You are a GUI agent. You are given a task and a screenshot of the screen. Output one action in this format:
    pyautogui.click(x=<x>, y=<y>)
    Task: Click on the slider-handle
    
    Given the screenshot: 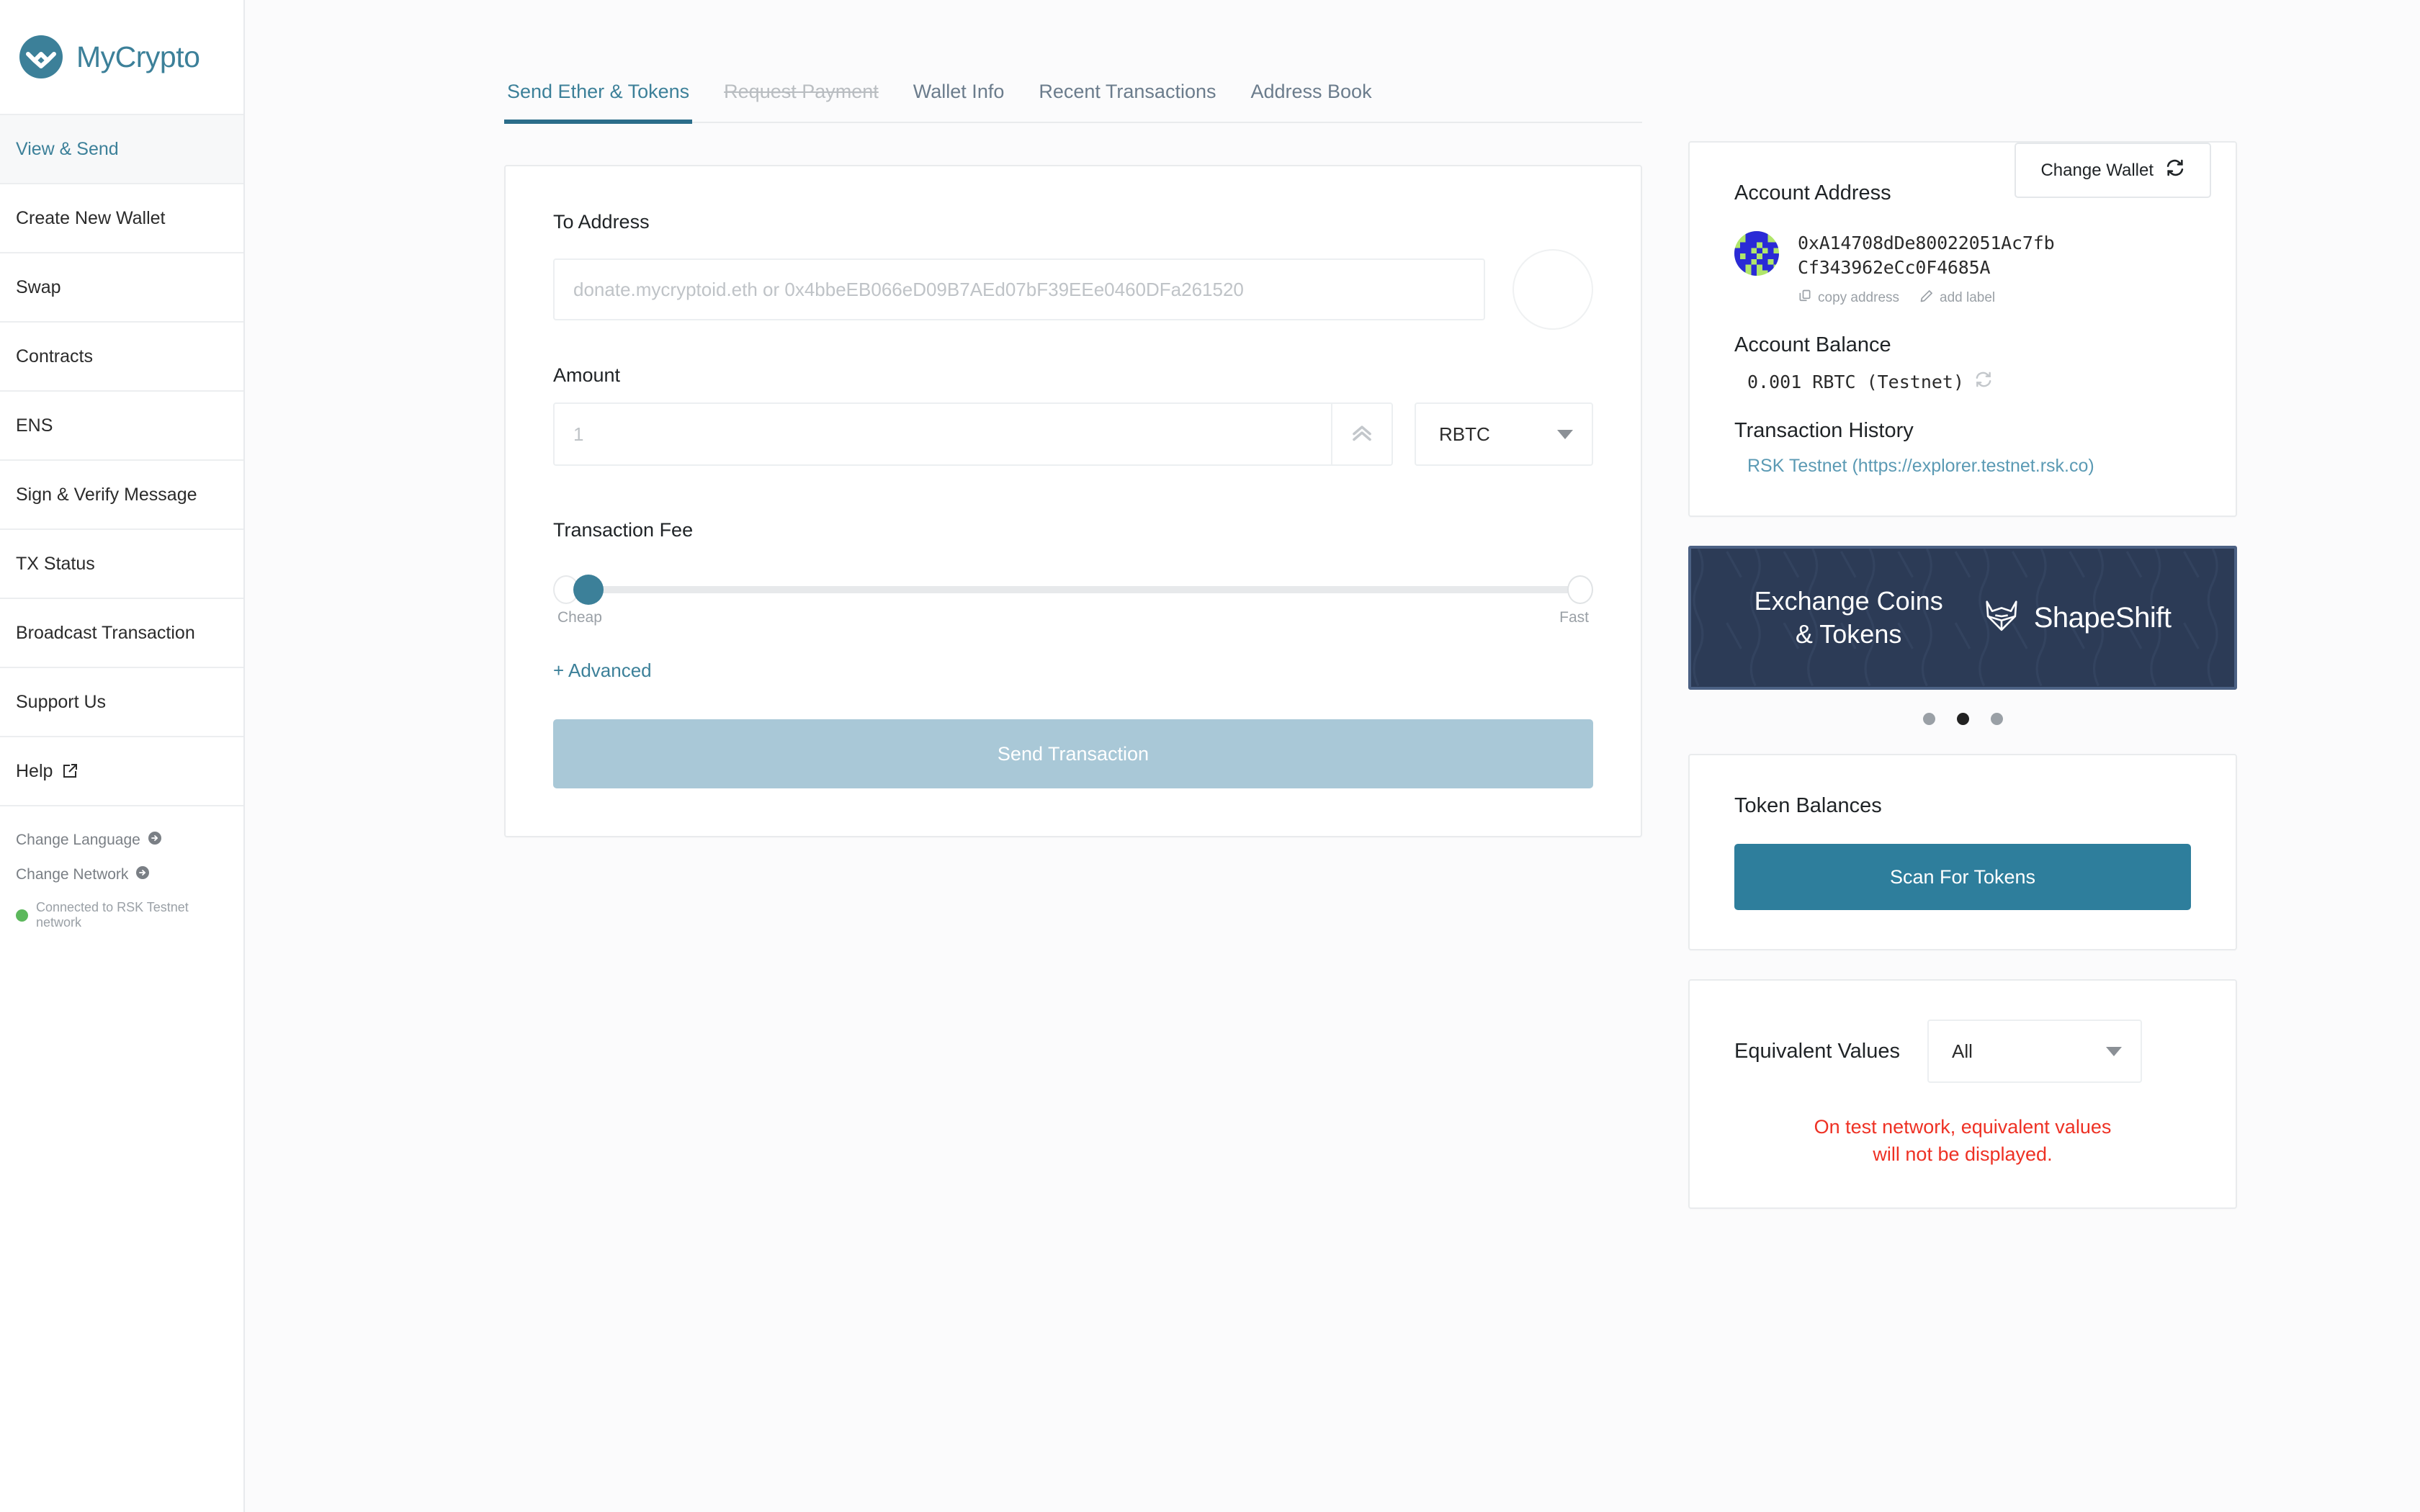 What is the action you would take?
    pyautogui.click(x=588, y=590)
    